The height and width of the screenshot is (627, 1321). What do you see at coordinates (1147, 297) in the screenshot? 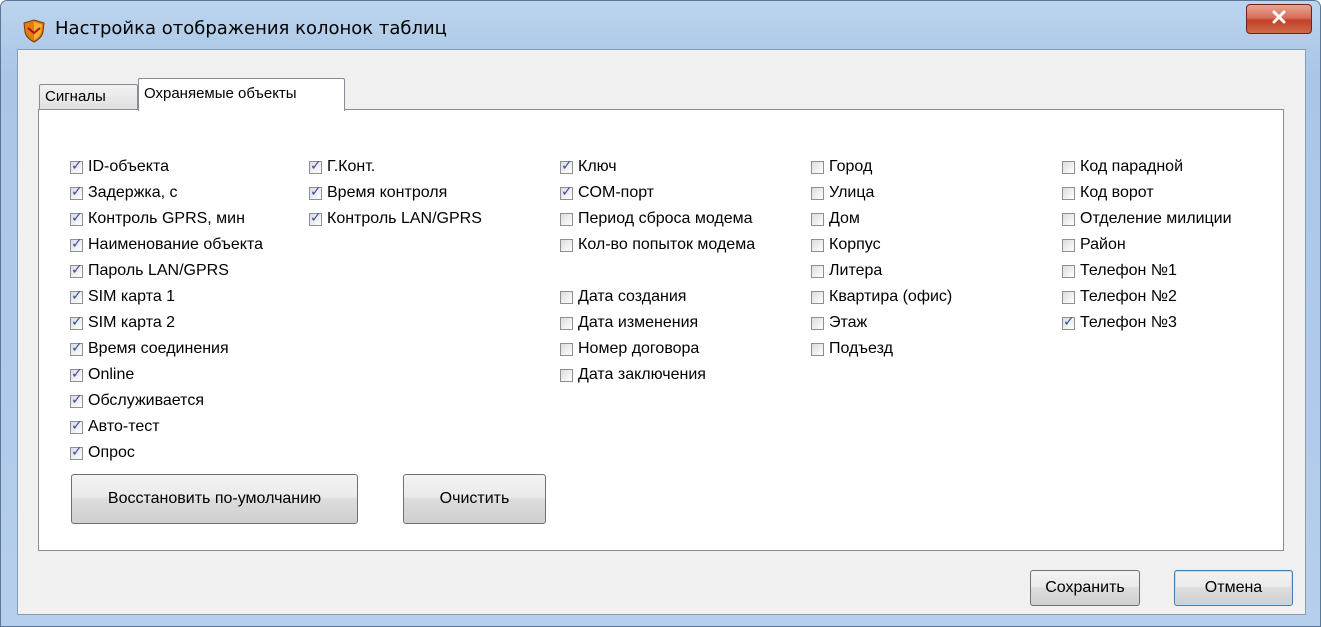
I see `column-checkbox-row: Телефон №2` at bounding box center [1147, 297].